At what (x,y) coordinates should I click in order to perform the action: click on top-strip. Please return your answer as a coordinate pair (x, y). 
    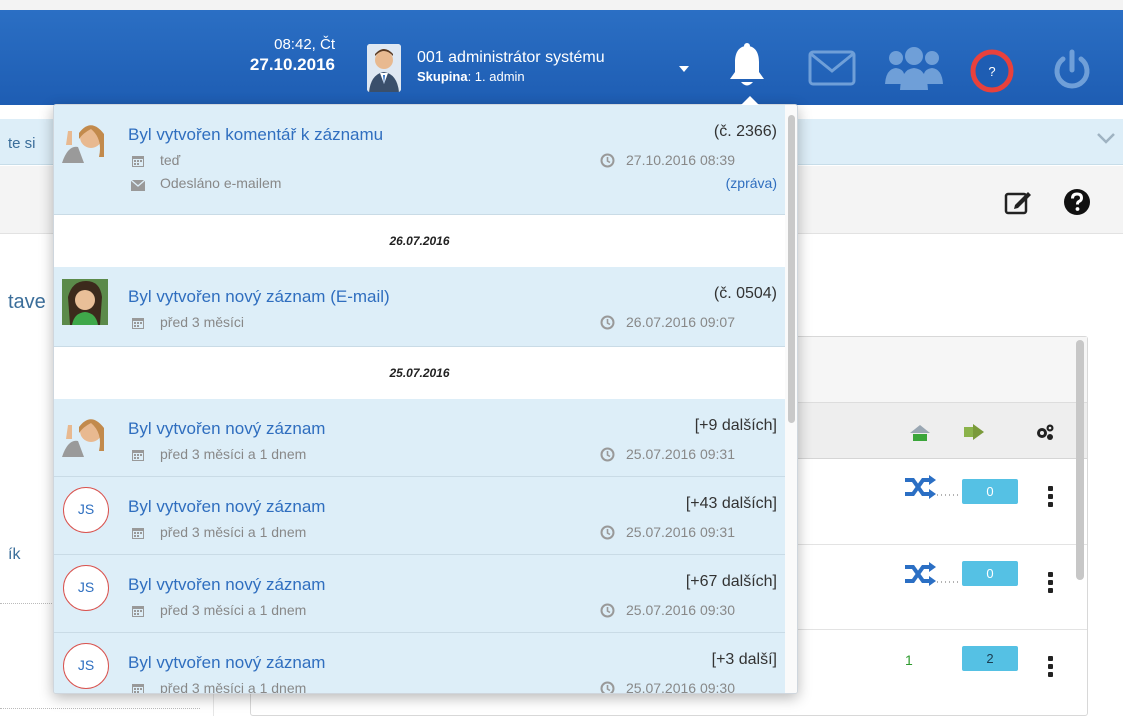
    Looking at the image, I should click on (561, 5).